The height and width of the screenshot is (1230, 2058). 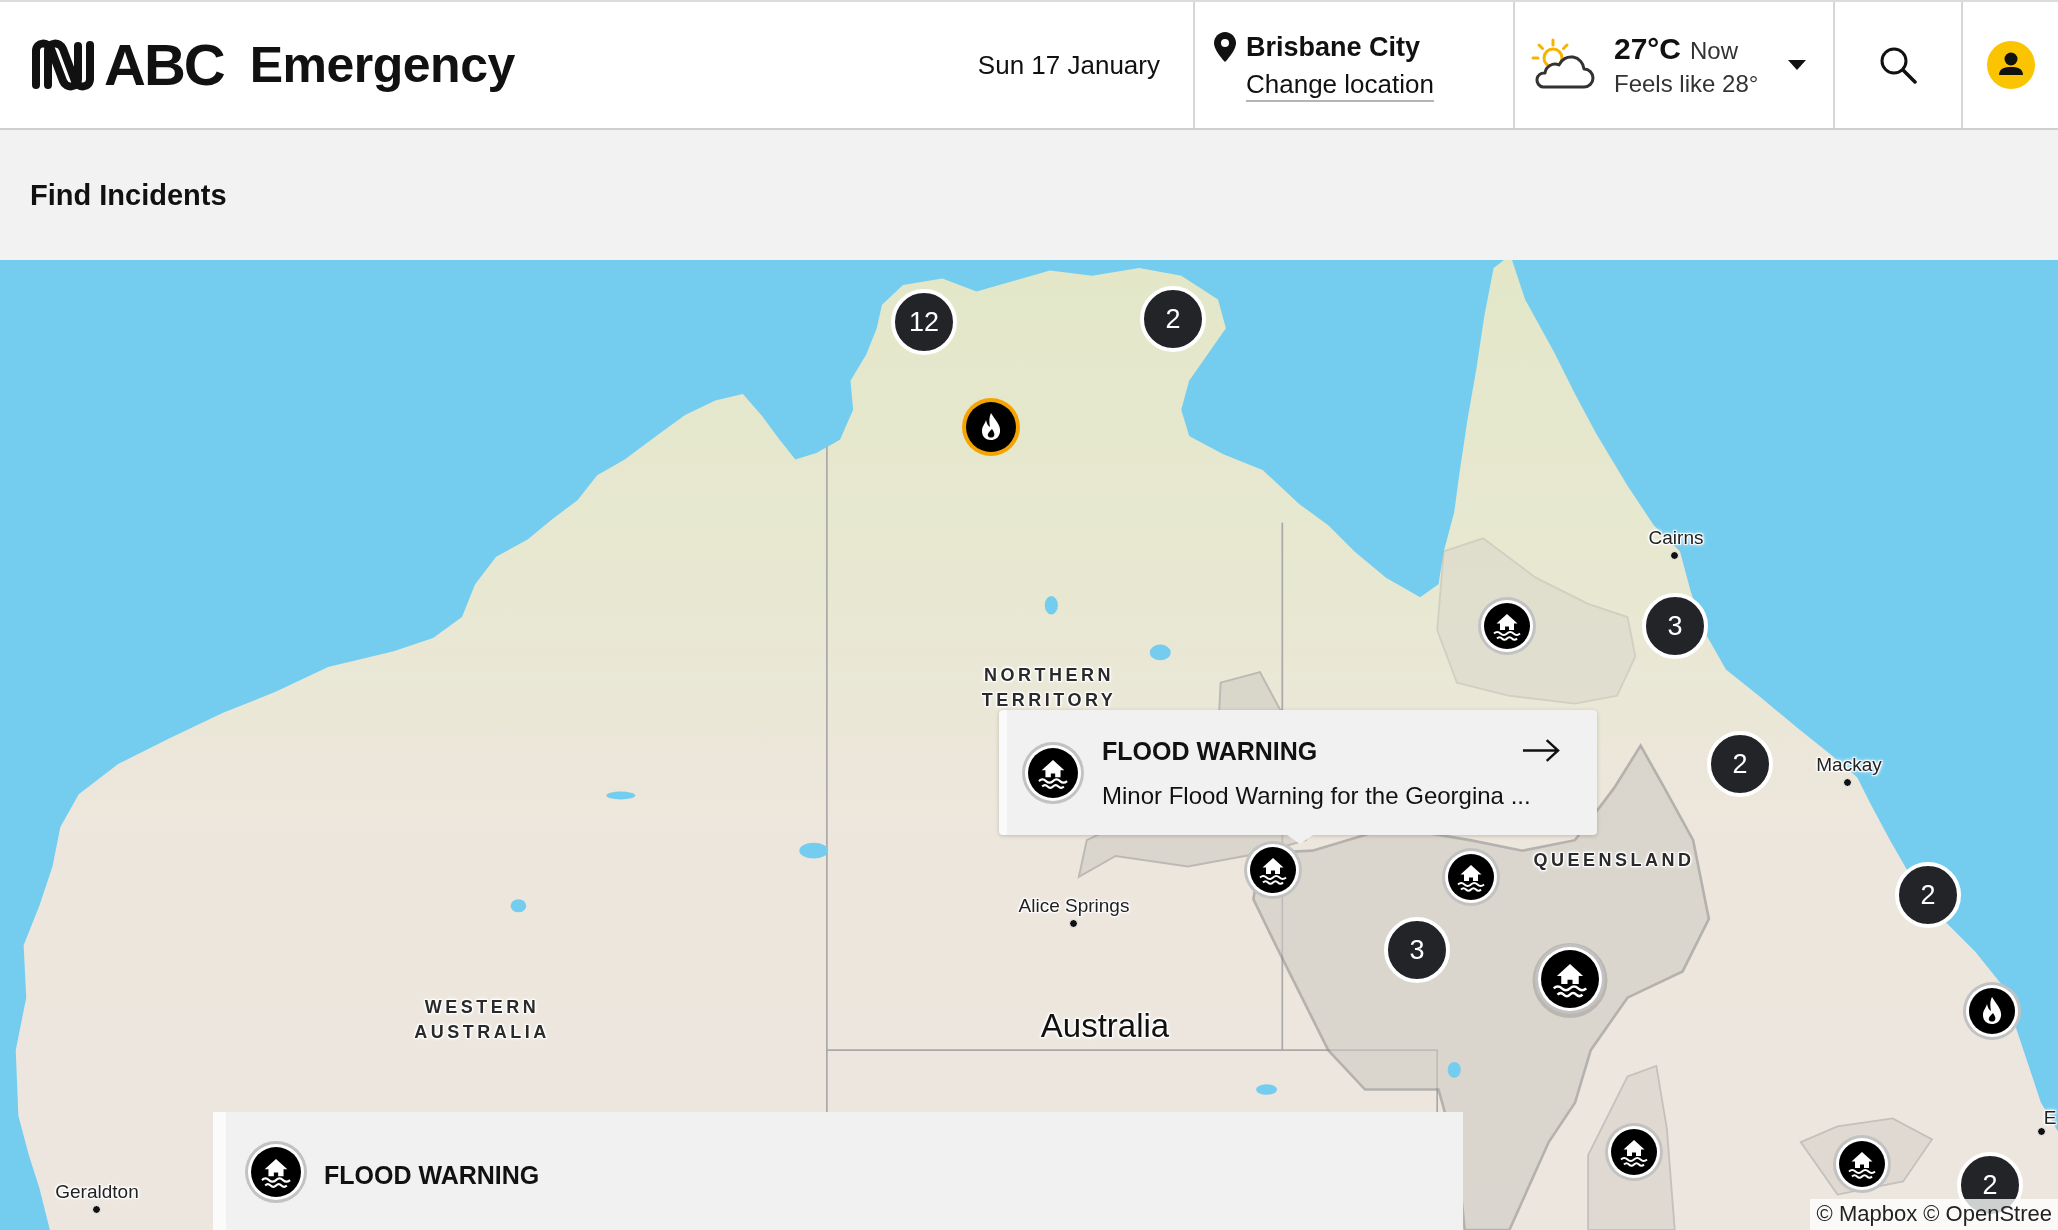 What do you see at coordinates (1340, 85) in the screenshot?
I see `change-location-link: Change location` at bounding box center [1340, 85].